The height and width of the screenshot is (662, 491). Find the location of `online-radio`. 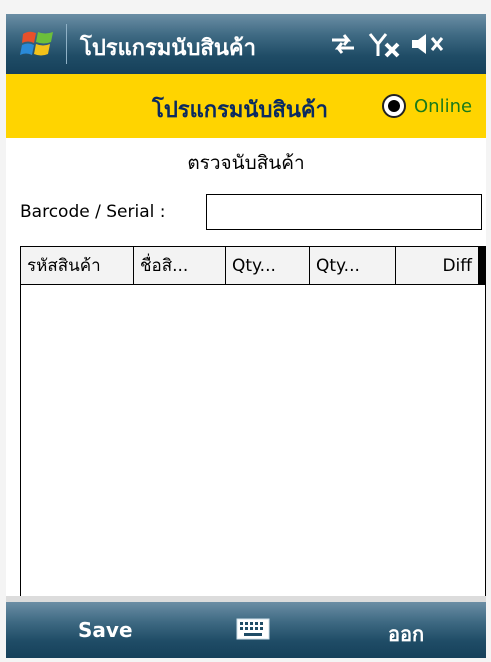

online-radio is located at coordinates (394, 106).